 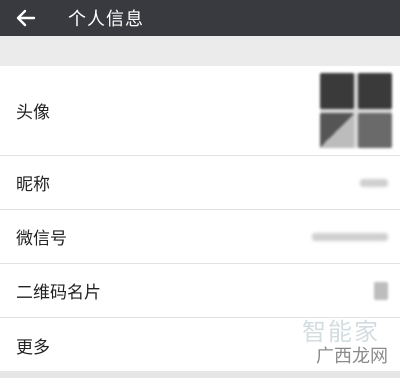 What do you see at coordinates (58, 293) in the screenshot?
I see `row-qr-code-label: 二维码名片` at bounding box center [58, 293].